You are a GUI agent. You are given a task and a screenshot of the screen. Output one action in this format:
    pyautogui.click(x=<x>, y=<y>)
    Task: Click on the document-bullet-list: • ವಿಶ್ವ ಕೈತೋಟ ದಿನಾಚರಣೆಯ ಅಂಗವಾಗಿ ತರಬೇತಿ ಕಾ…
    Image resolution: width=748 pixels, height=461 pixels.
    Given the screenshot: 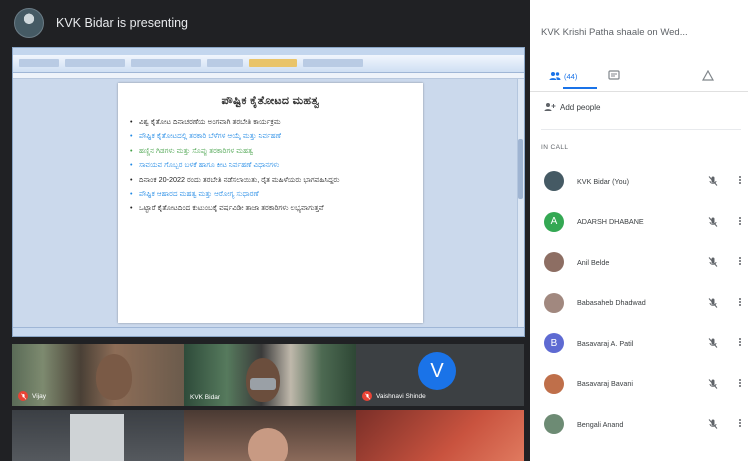 What is the action you would take?
    pyautogui.click(x=270, y=165)
    